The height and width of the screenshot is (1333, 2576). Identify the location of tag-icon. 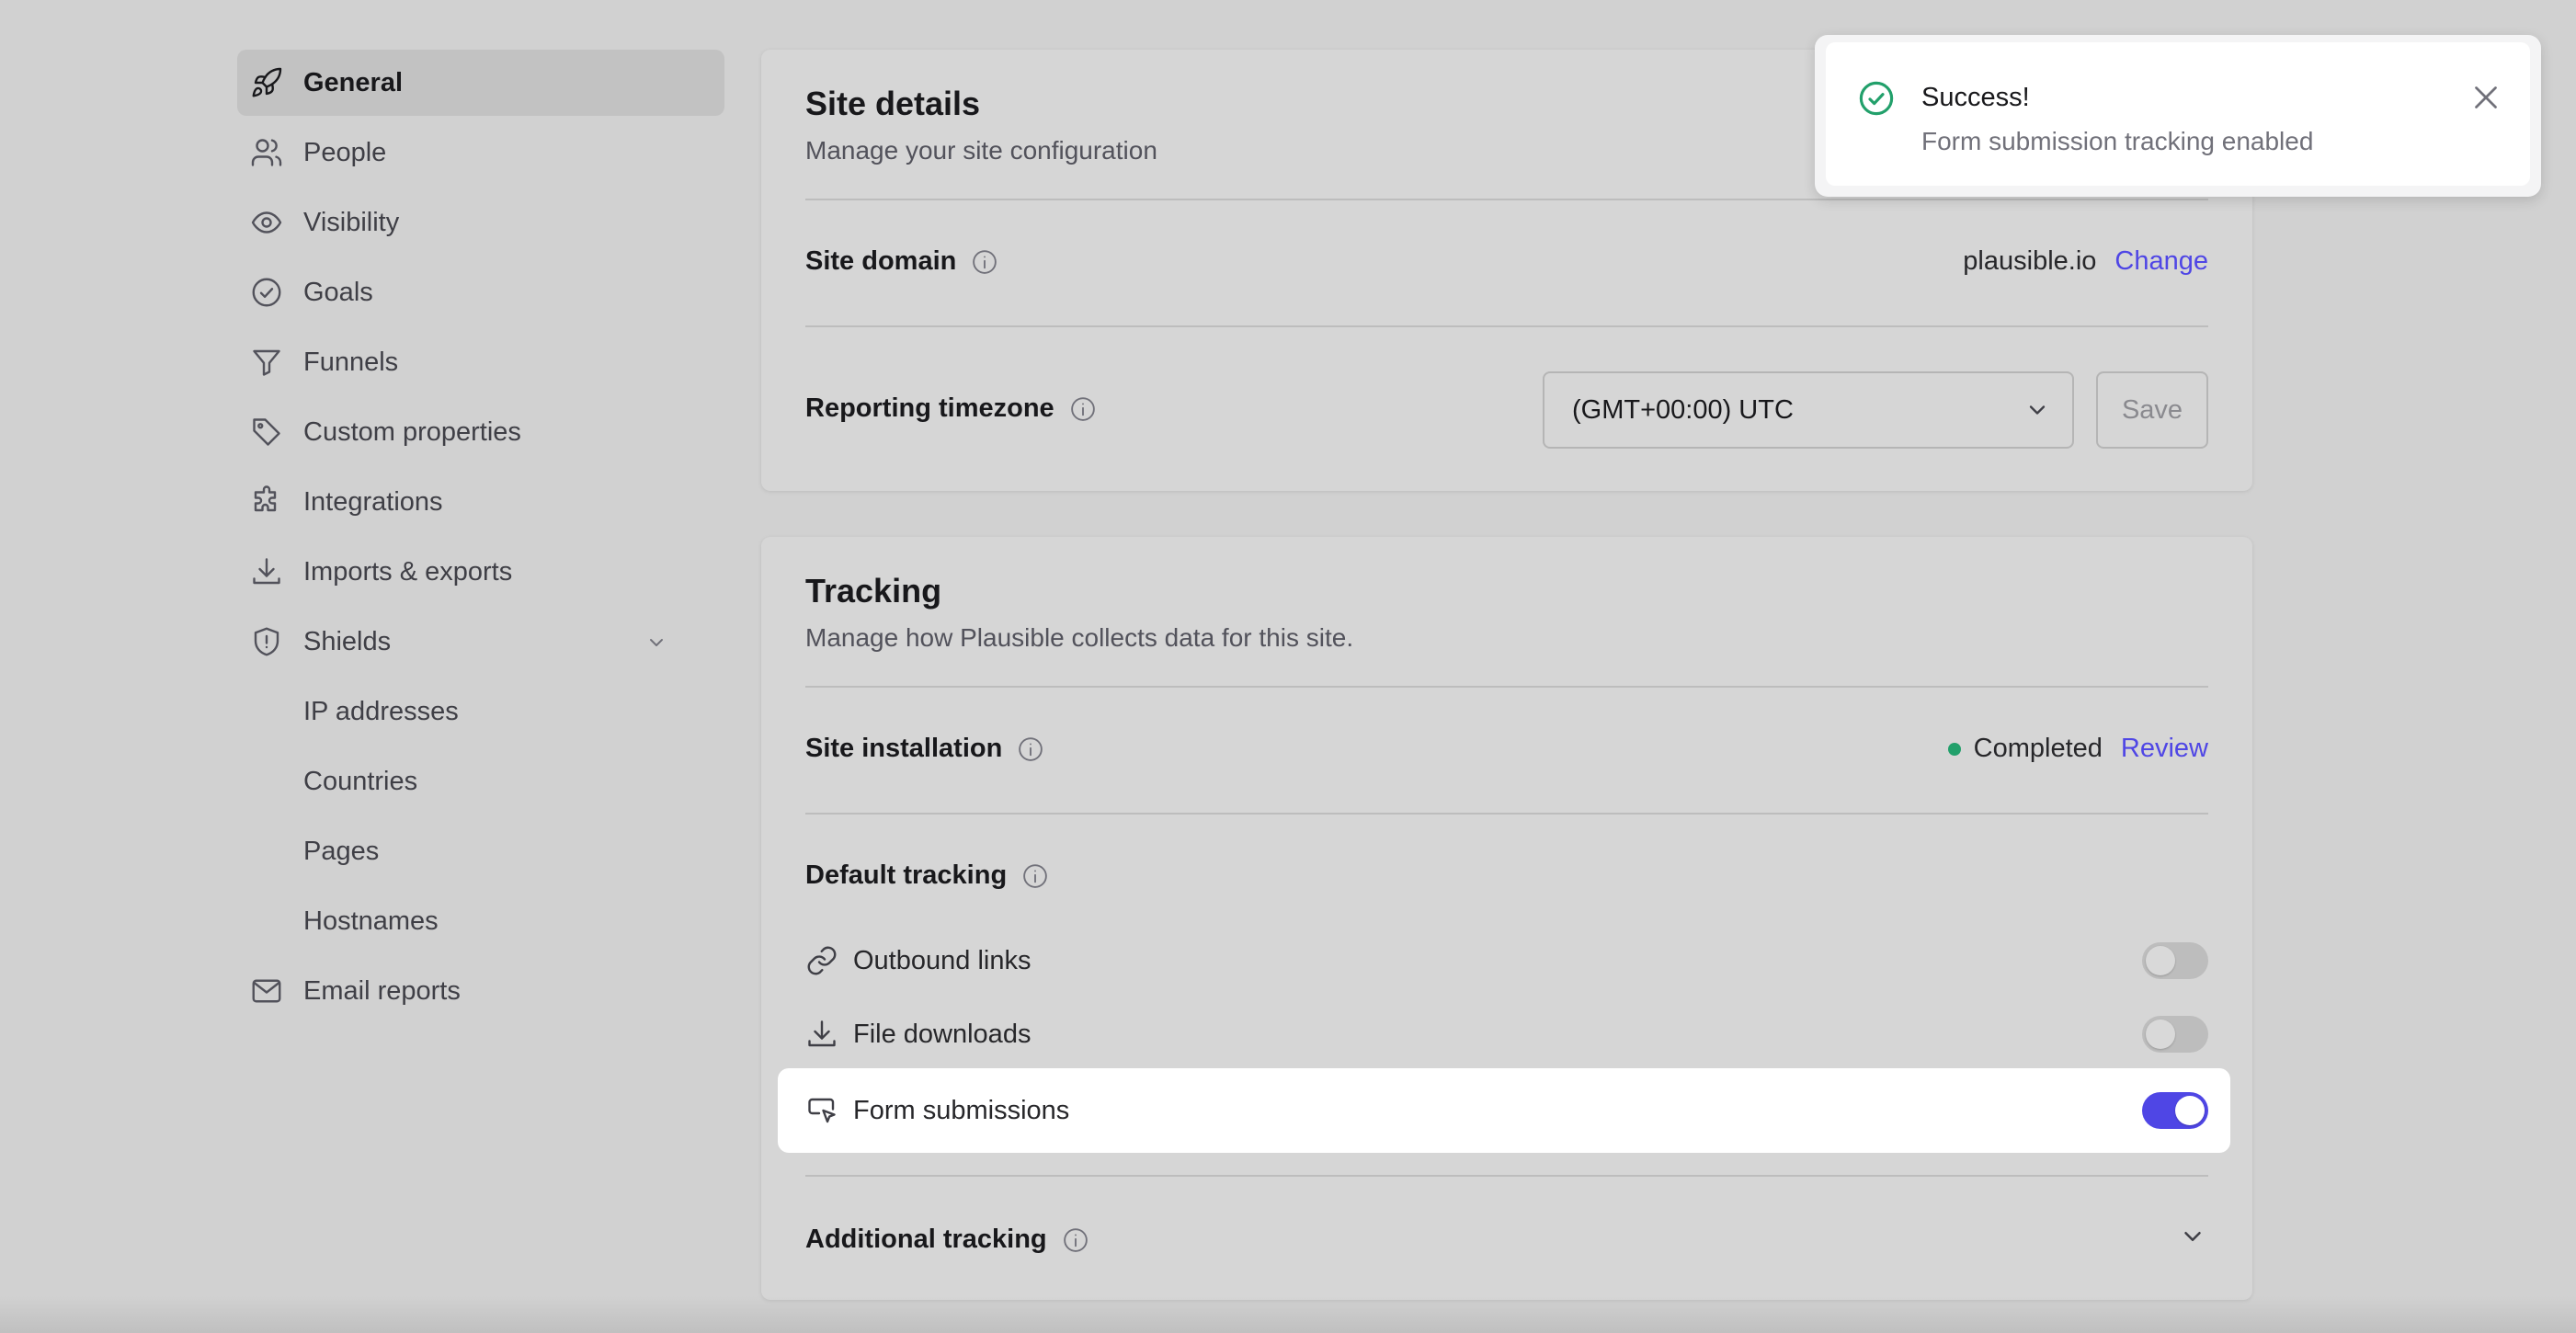
(266, 432).